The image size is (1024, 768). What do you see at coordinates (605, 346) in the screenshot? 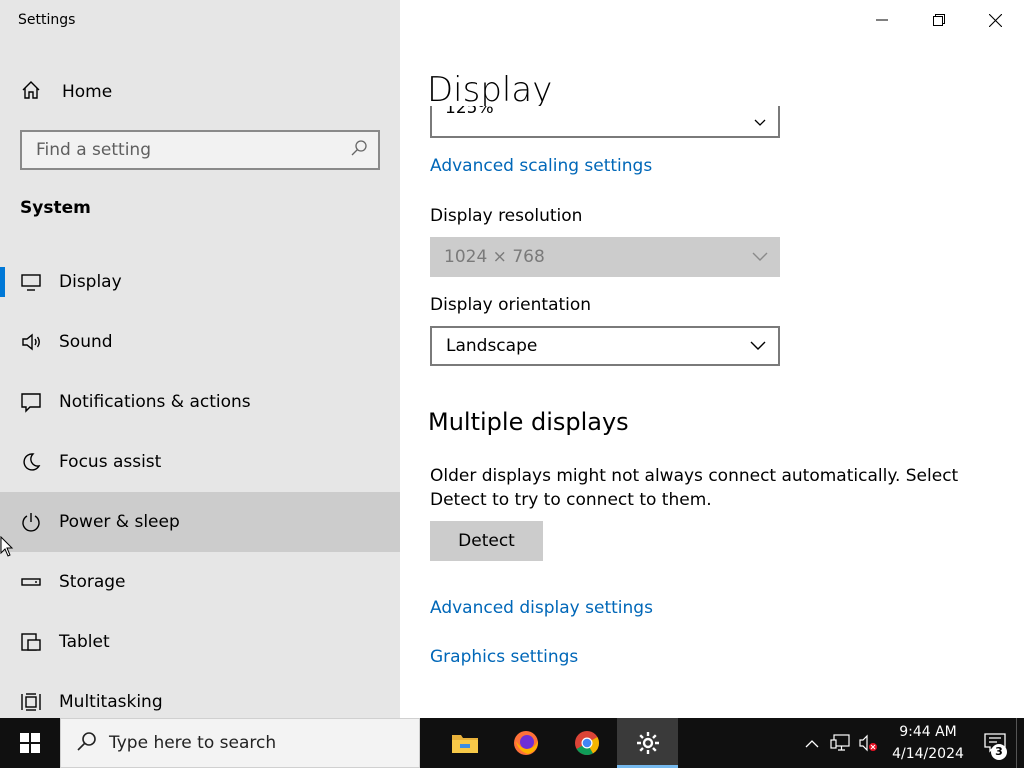
I see `orientation-dropdown: Landscape` at bounding box center [605, 346].